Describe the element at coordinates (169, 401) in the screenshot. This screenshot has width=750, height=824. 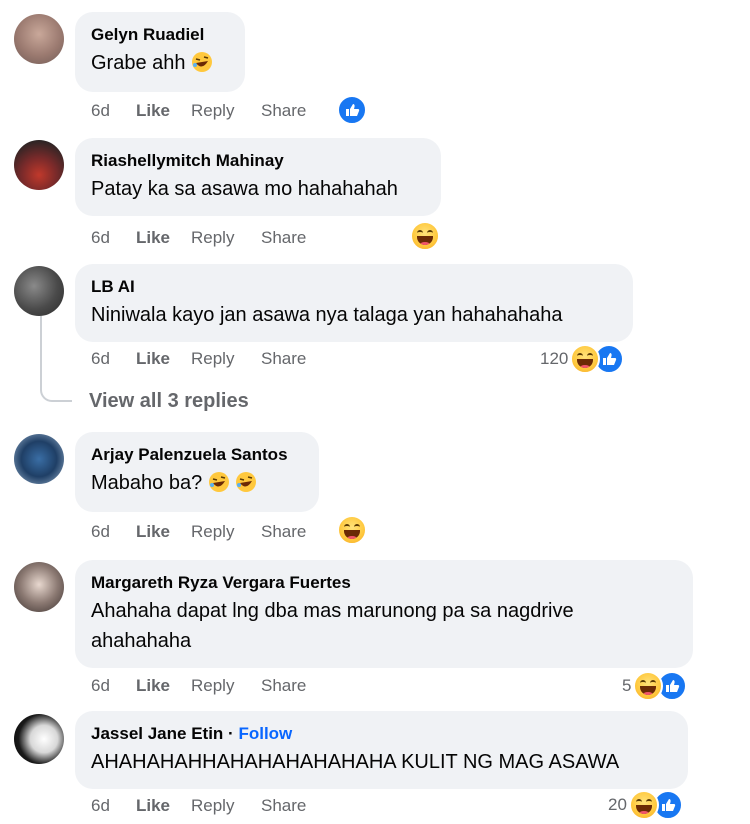
I see `view-all-replies-link: View all 3 replies` at that location.